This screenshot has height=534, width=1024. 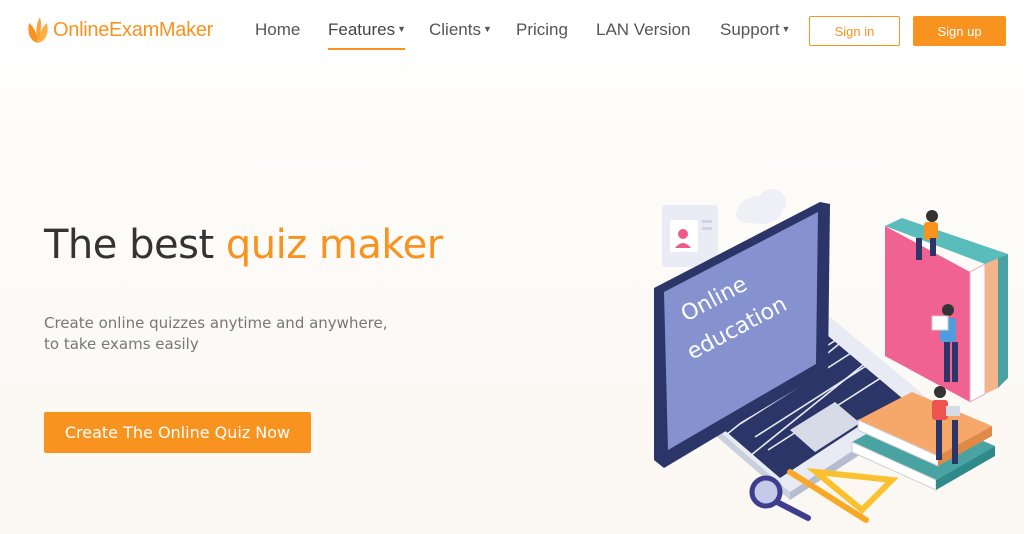 I want to click on leaf-logo-icon, so click(x=38, y=30).